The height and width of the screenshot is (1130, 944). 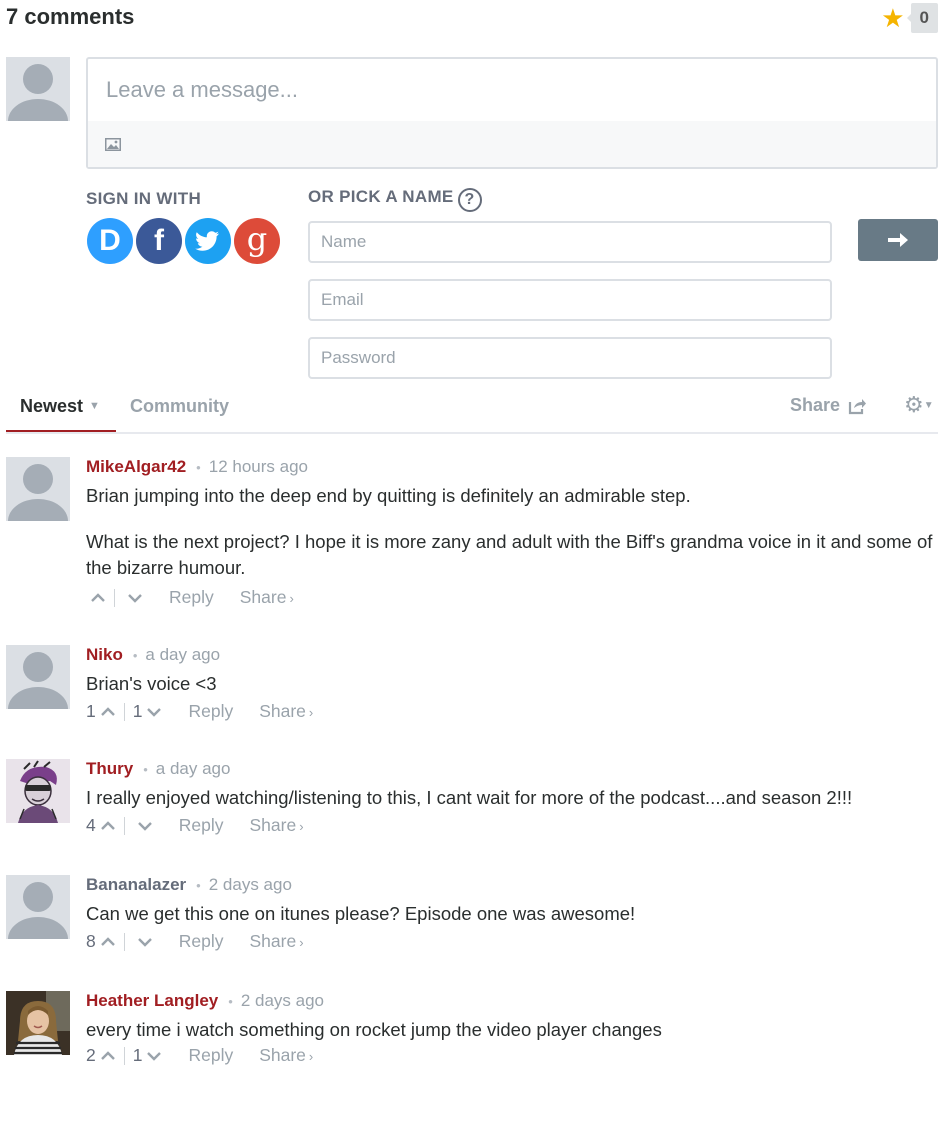 What do you see at coordinates (113, 144) in the screenshot?
I see `image-upload-icon` at bounding box center [113, 144].